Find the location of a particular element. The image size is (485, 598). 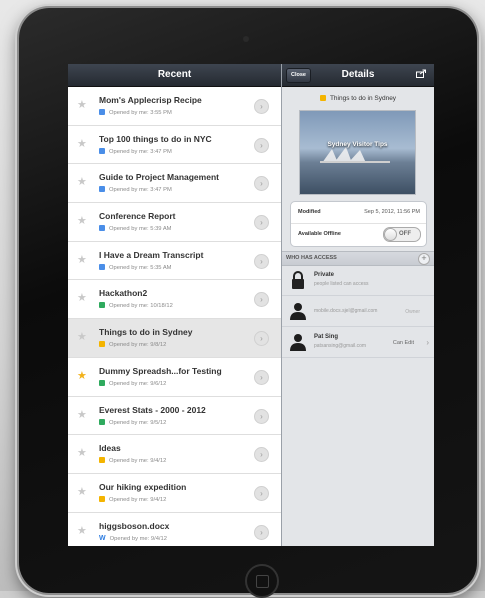

document-title: Things to do in Sydney is located at coordinates (358, 98).